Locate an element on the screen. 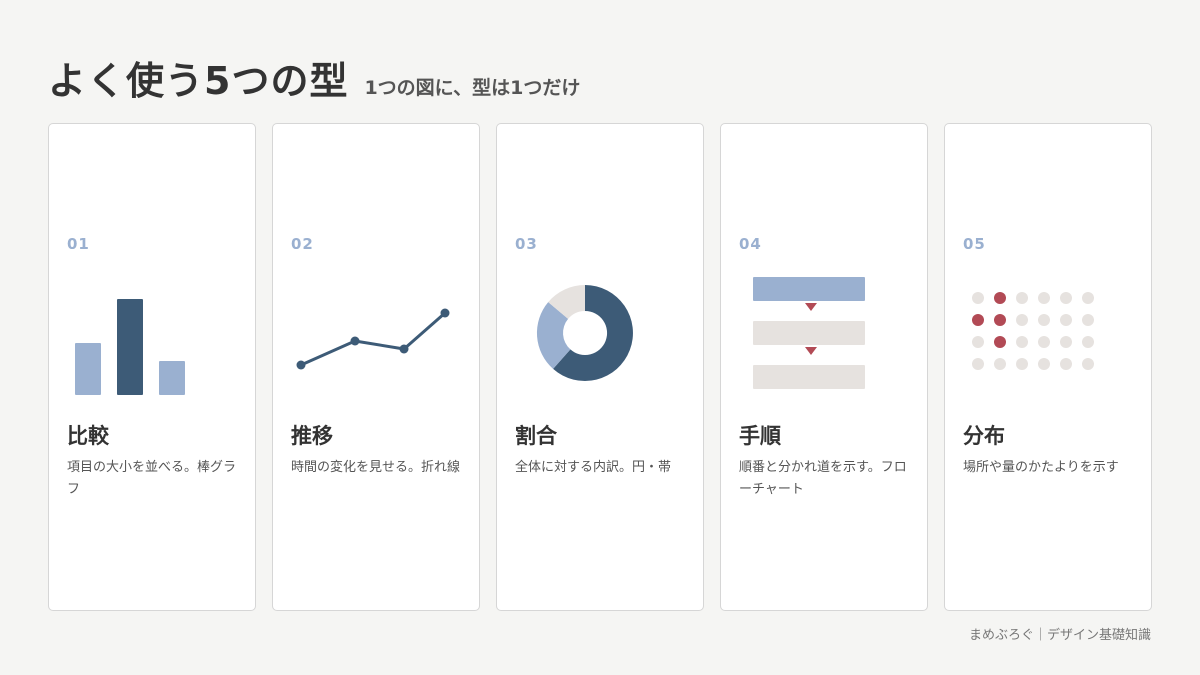  card-number: 05 is located at coordinates (974, 244).